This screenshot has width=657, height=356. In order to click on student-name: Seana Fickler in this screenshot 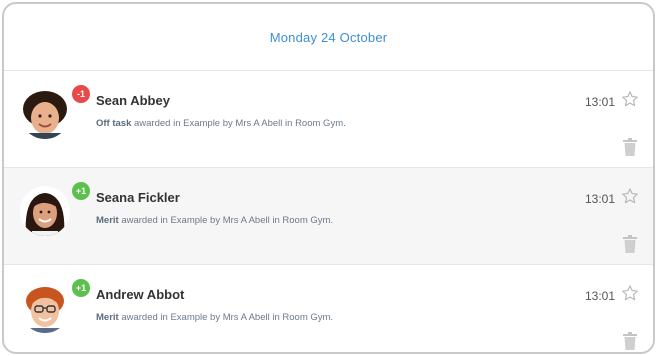, I will do `click(138, 197)`.